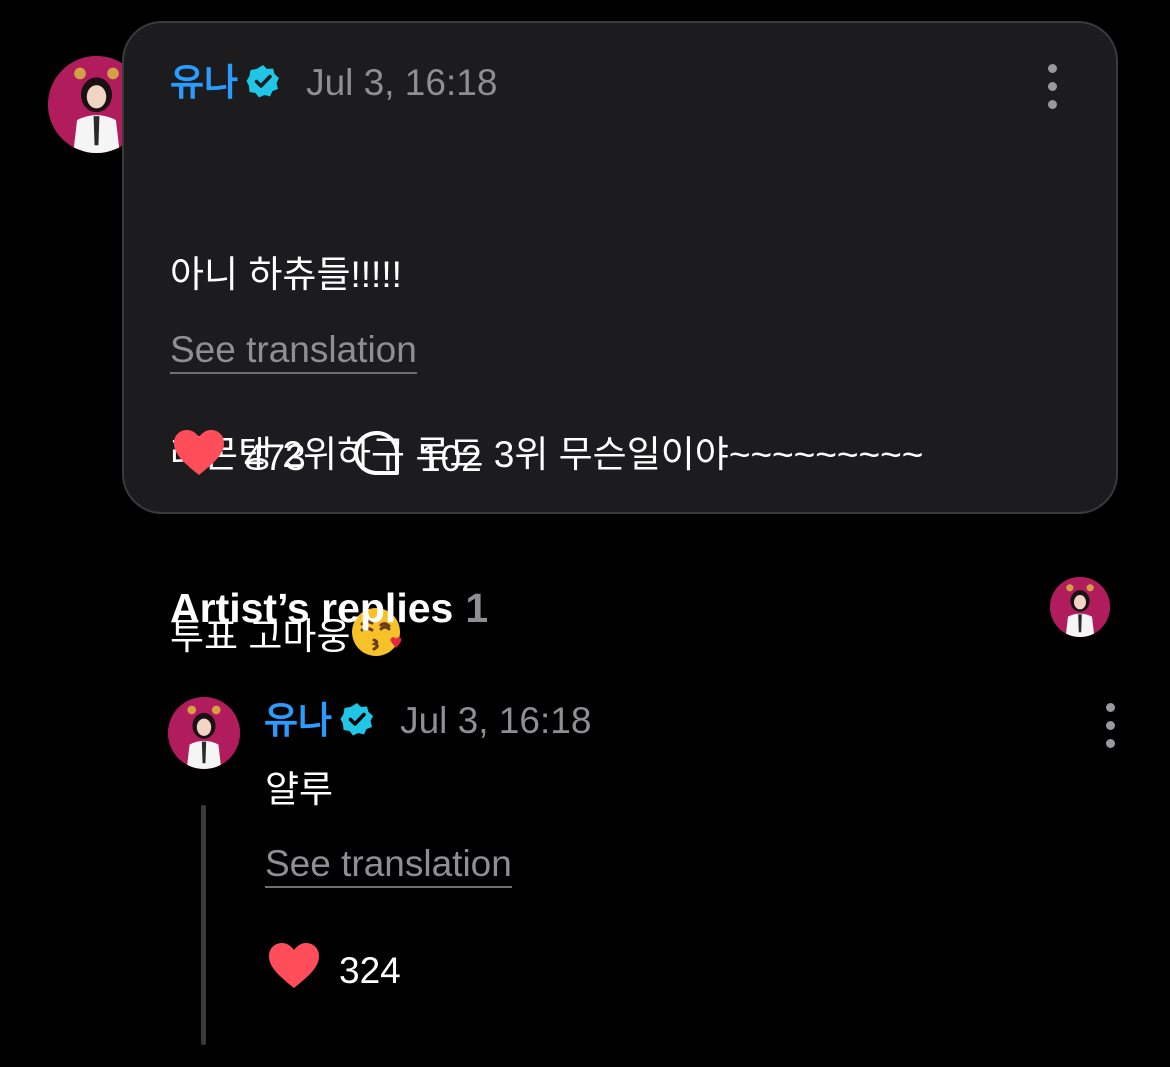 The width and height of the screenshot is (1170, 1067). What do you see at coordinates (312, 608) in the screenshot?
I see `artist-replies-title: Artist’s replies` at bounding box center [312, 608].